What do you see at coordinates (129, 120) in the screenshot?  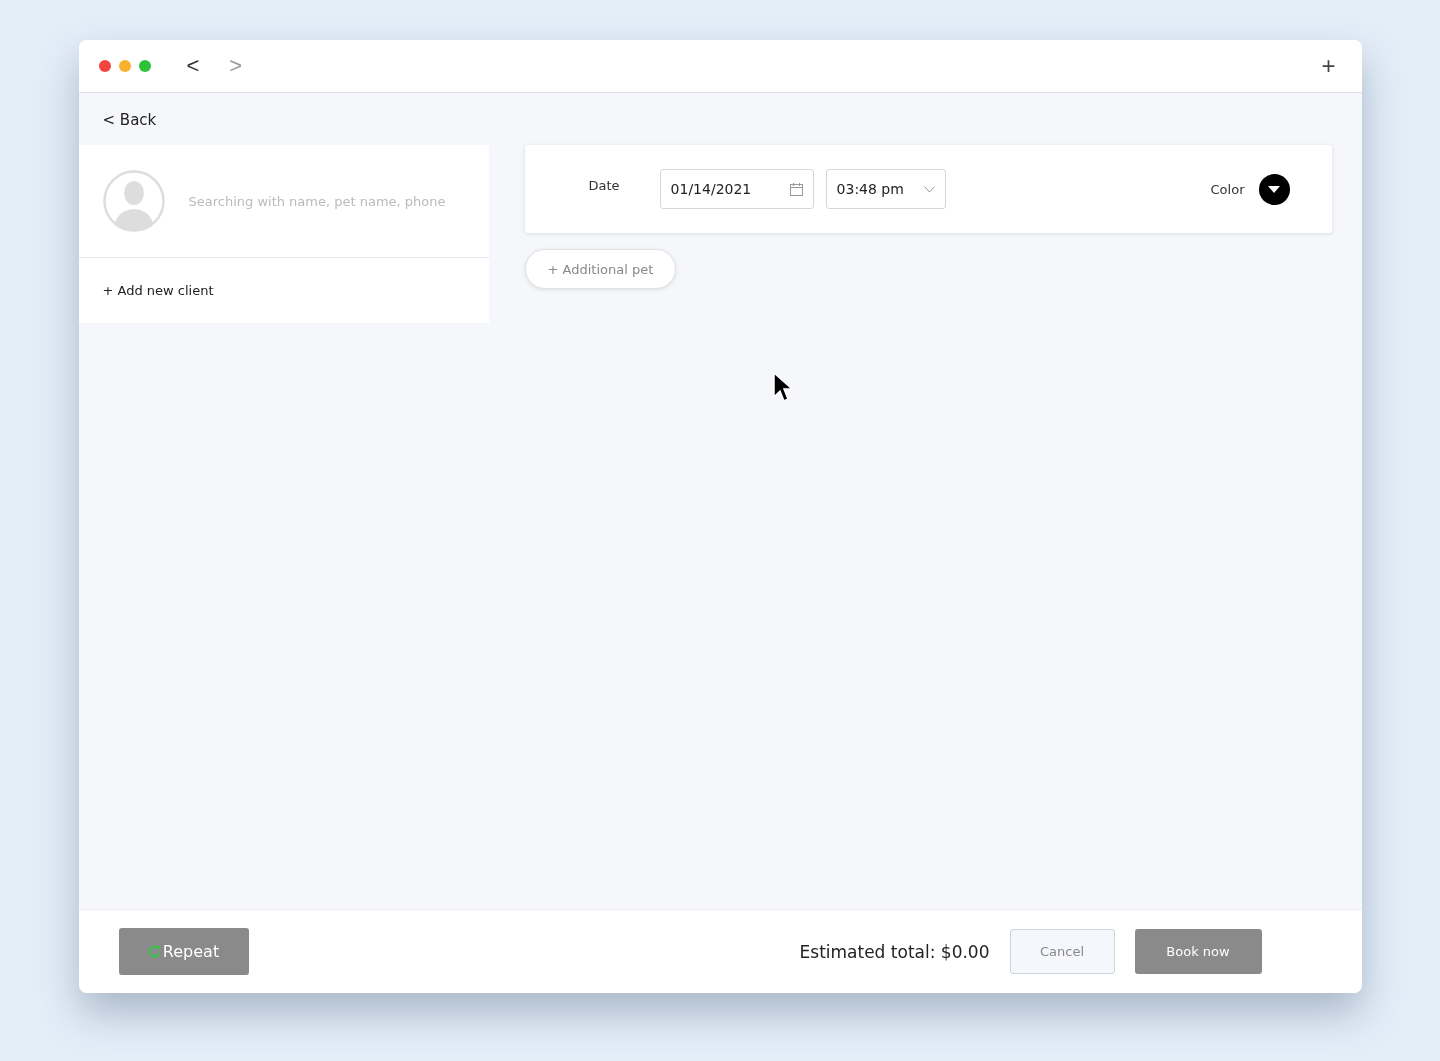 I see `back-link: < Back` at bounding box center [129, 120].